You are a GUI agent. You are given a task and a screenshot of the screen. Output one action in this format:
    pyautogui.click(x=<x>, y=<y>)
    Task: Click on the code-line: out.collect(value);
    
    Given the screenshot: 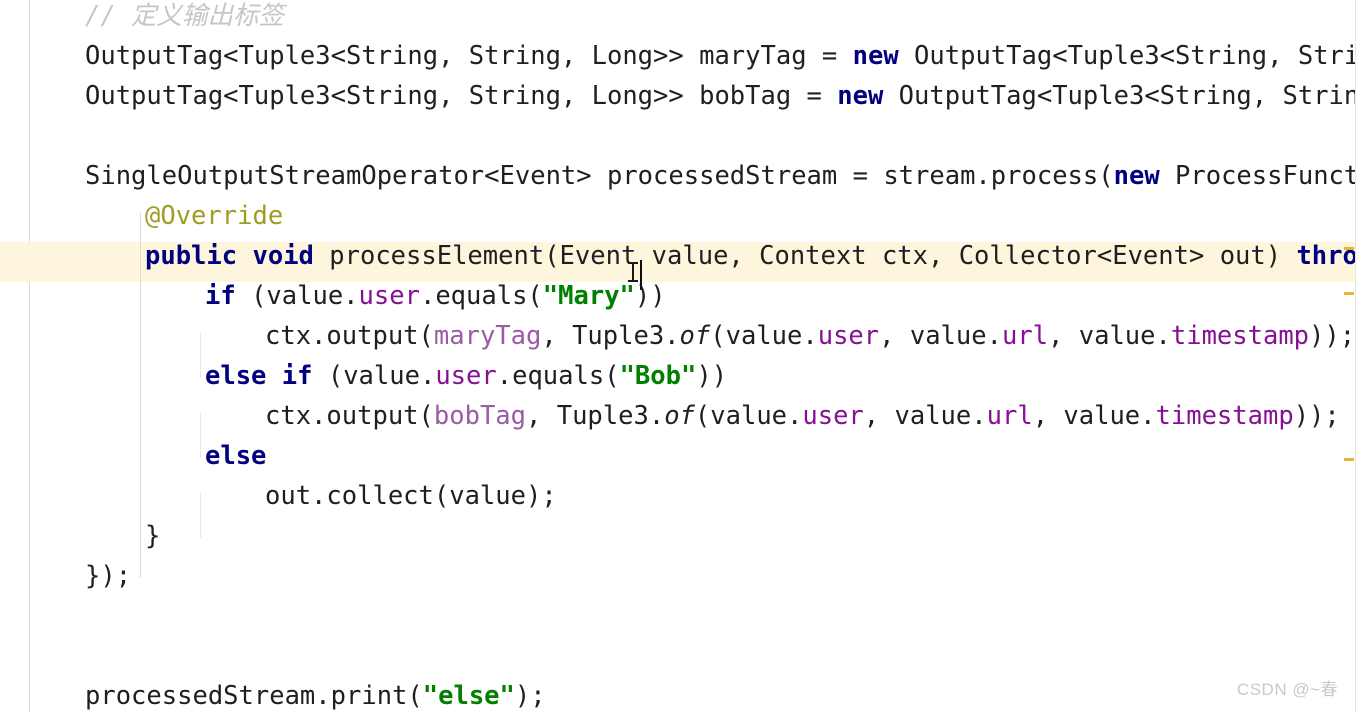 What is the action you would take?
    pyautogui.click(x=411, y=496)
    